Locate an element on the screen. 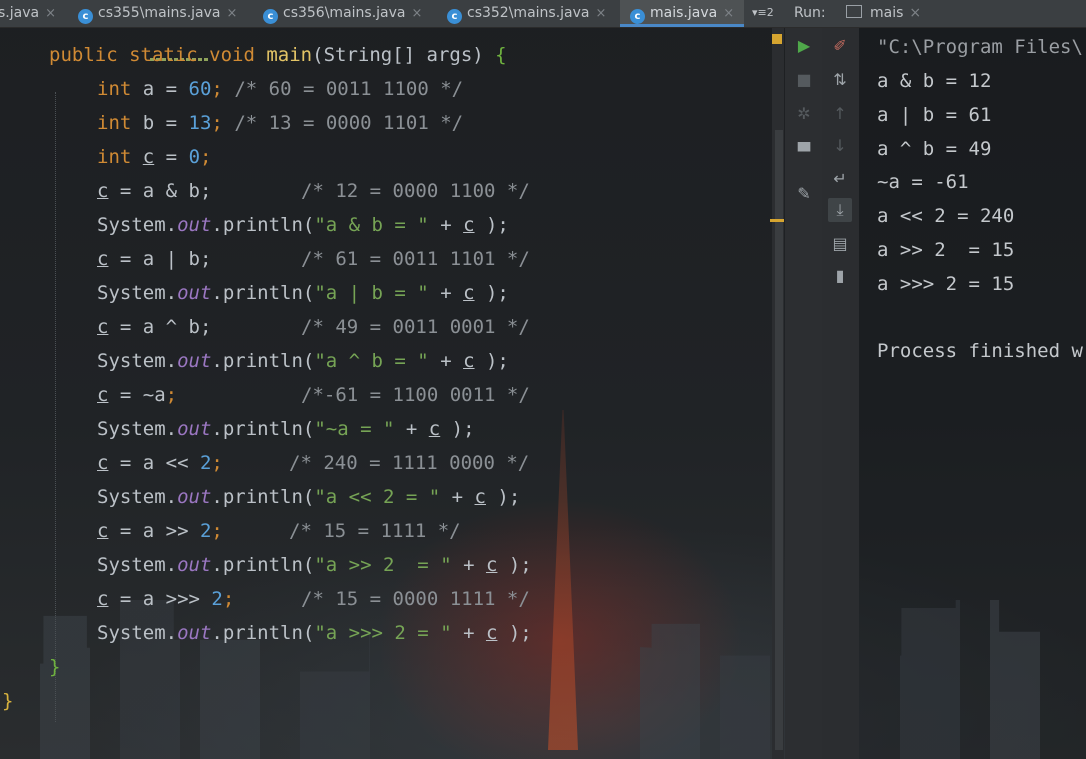  indent-guide is located at coordinates (55, 407).